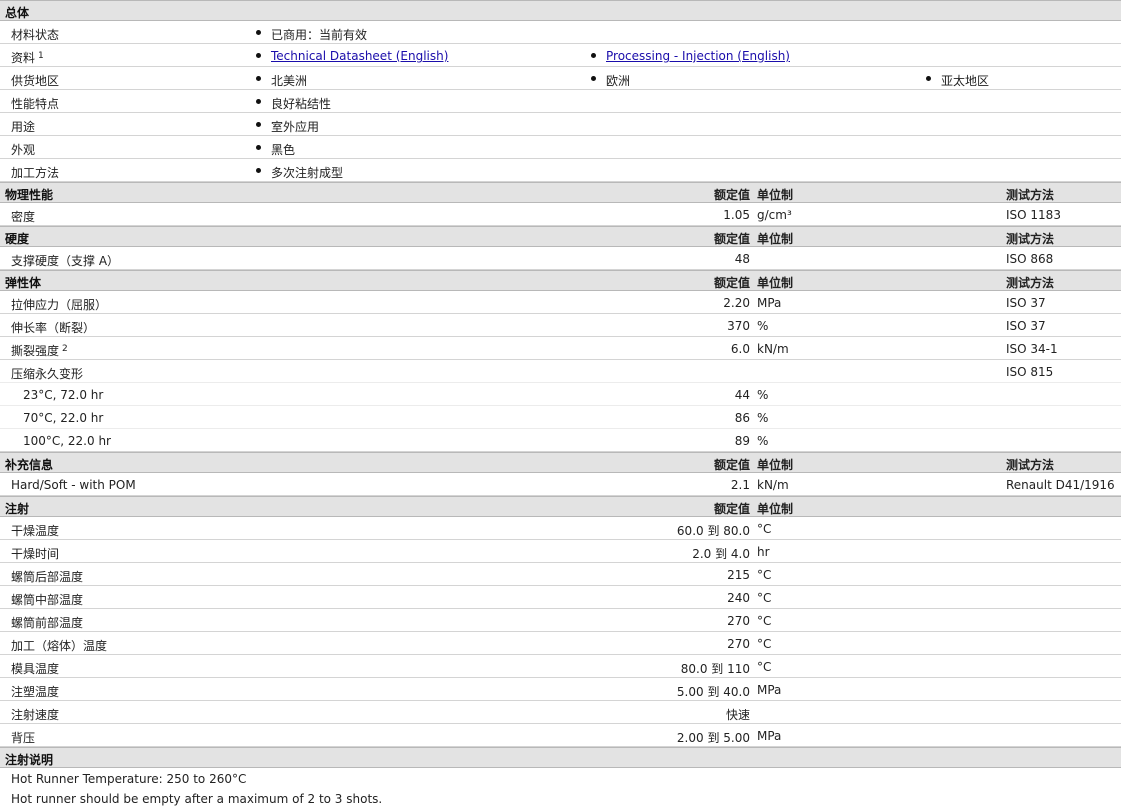  I want to click on property-value: 89, so click(742, 441).